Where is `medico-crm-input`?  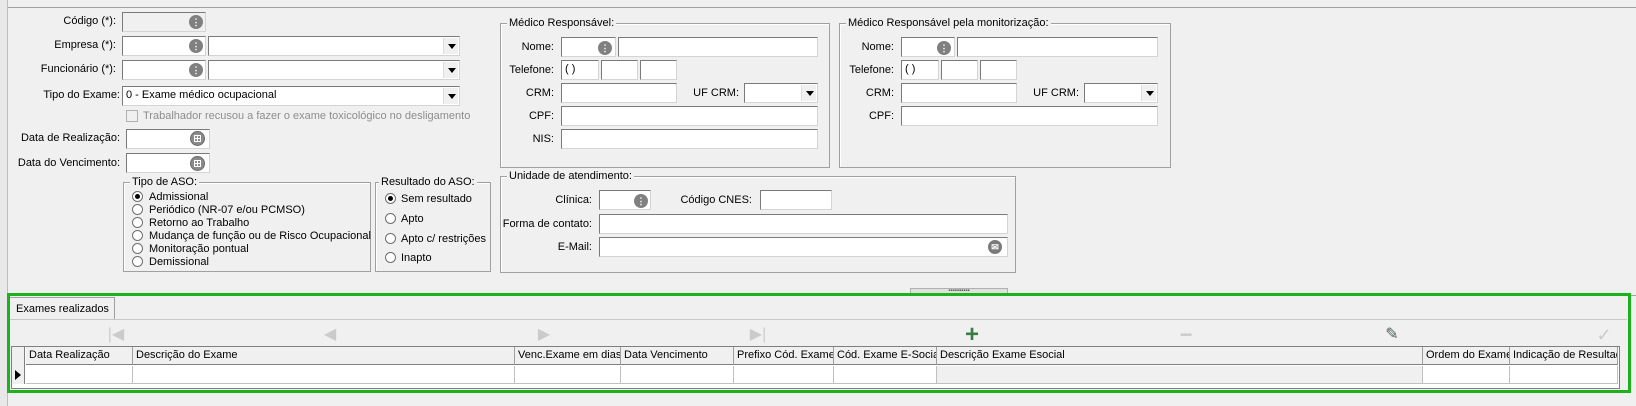 medico-crm-input is located at coordinates (619, 93).